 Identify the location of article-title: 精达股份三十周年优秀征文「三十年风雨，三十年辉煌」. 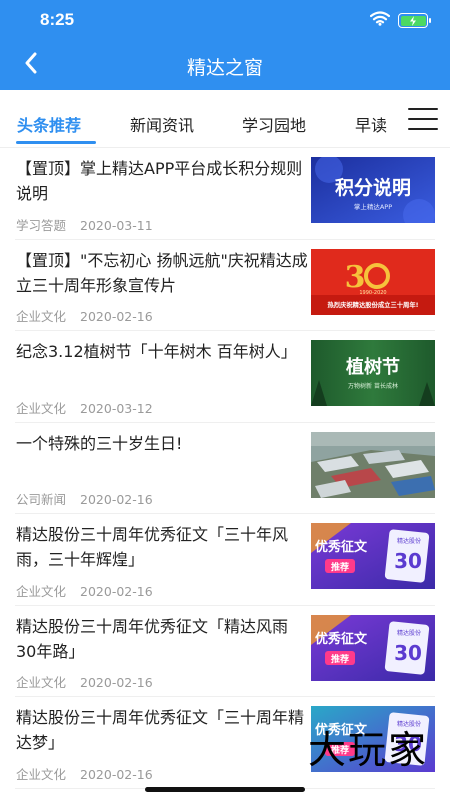
(152, 547).